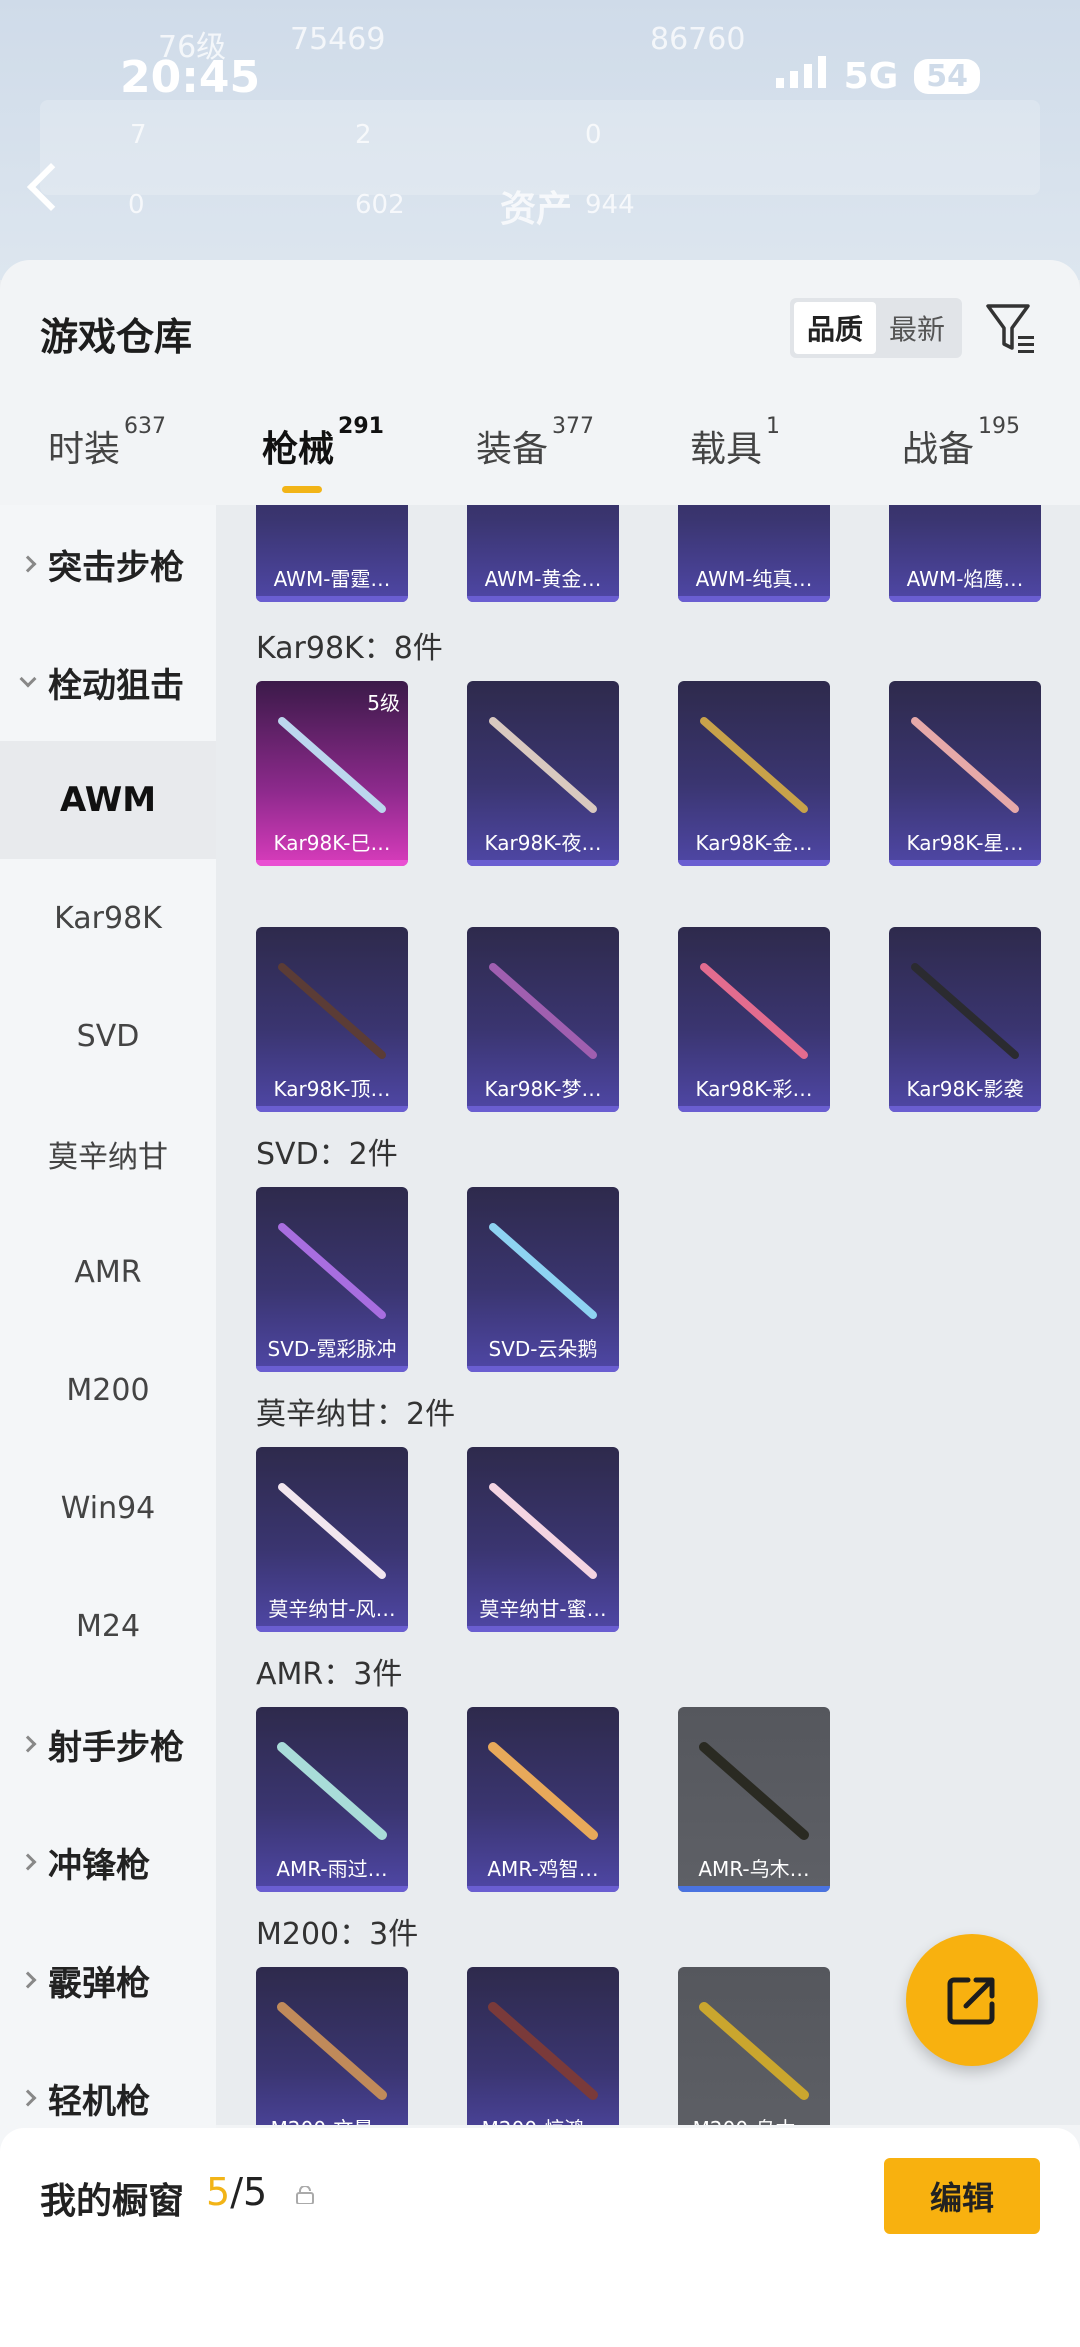 Image resolution: width=1080 pixels, height=2347 pixels. Describe the element at coordinates (726, 449) in the screenshot. I see `tab-label: 载具` at that location.